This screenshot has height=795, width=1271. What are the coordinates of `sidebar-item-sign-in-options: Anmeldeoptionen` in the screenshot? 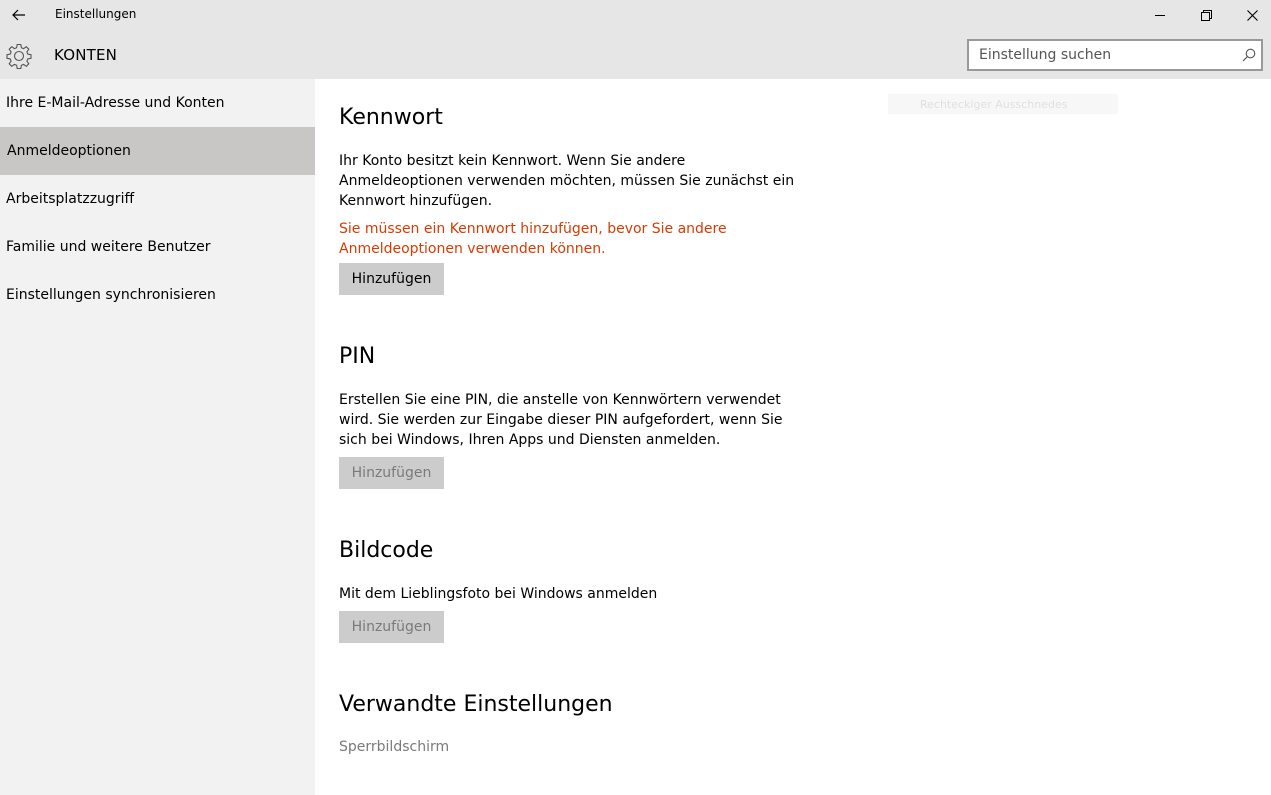 It's located at (157, 151).